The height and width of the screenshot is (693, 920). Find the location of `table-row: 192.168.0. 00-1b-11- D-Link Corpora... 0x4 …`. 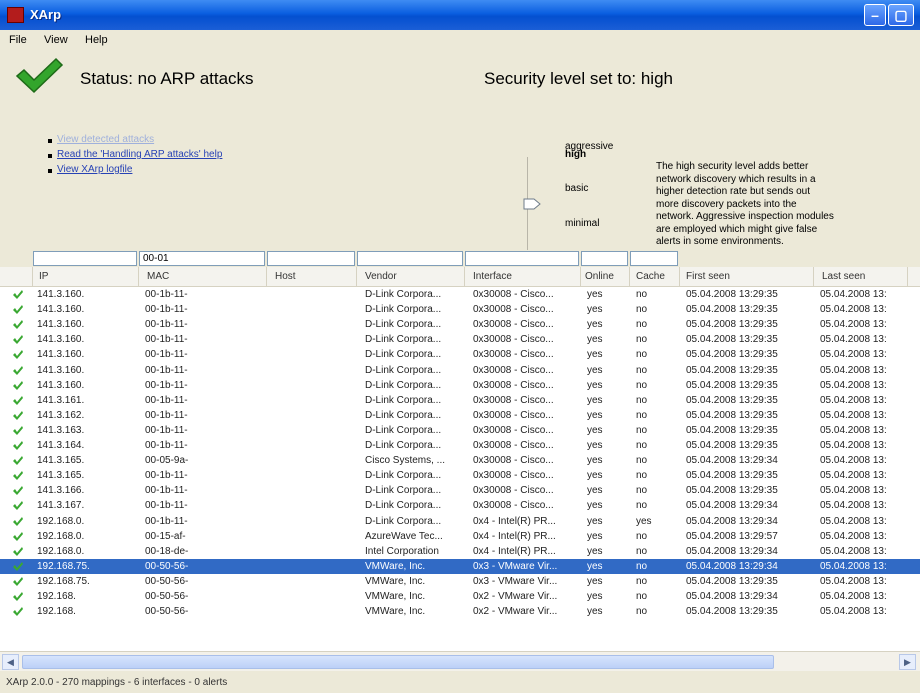

table-row: 192.168.0. 00-1b-11- D-Link Corpora... 0x4 … is located at coordinates (460, 521).